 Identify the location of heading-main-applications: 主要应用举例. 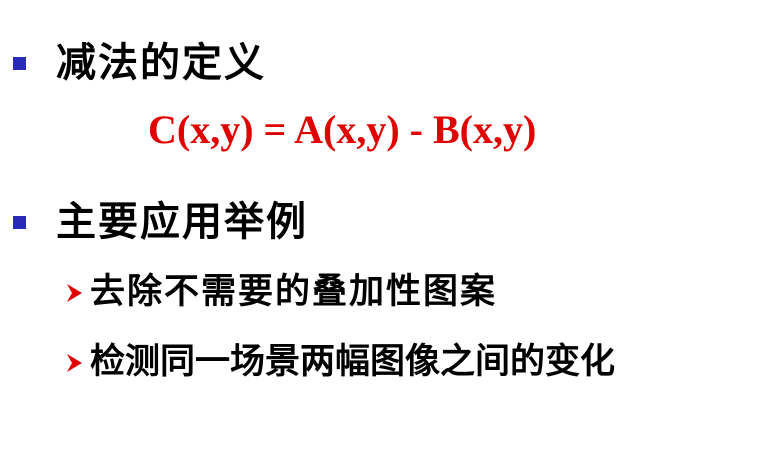
(182, 222).